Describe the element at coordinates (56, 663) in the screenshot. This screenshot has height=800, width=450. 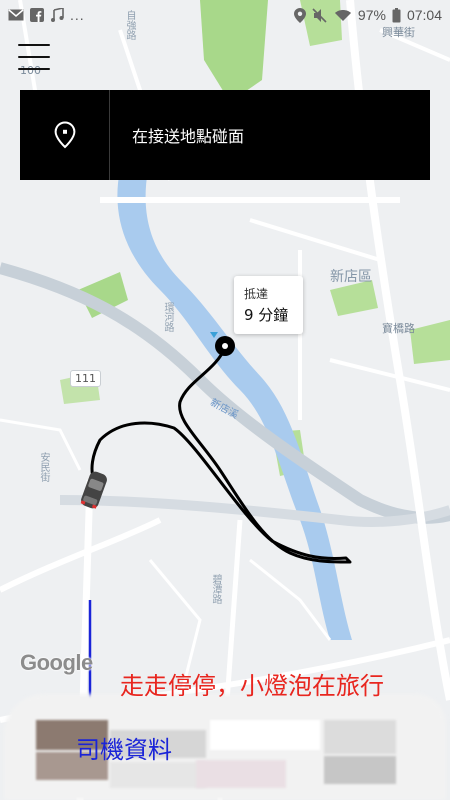
I see `google-logo: Google` at that location.